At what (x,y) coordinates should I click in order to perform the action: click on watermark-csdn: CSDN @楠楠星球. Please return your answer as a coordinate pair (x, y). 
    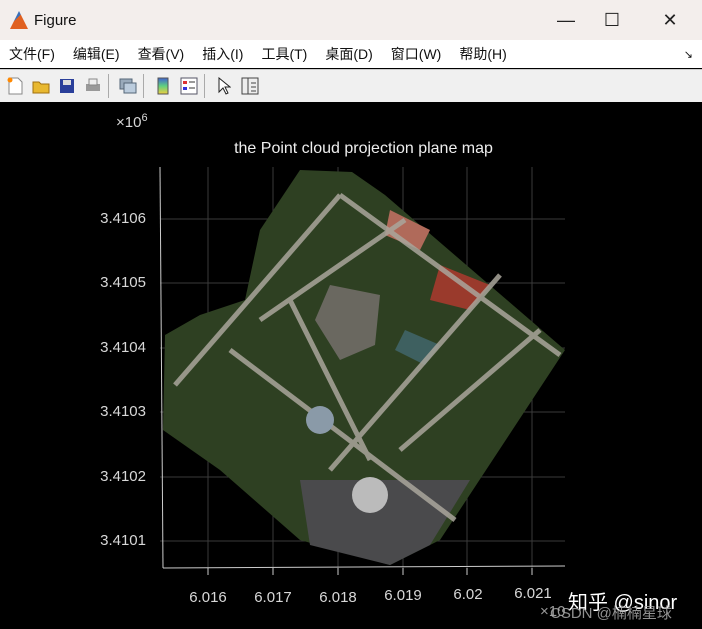
    Looking at the image, I should click on (611, 613).